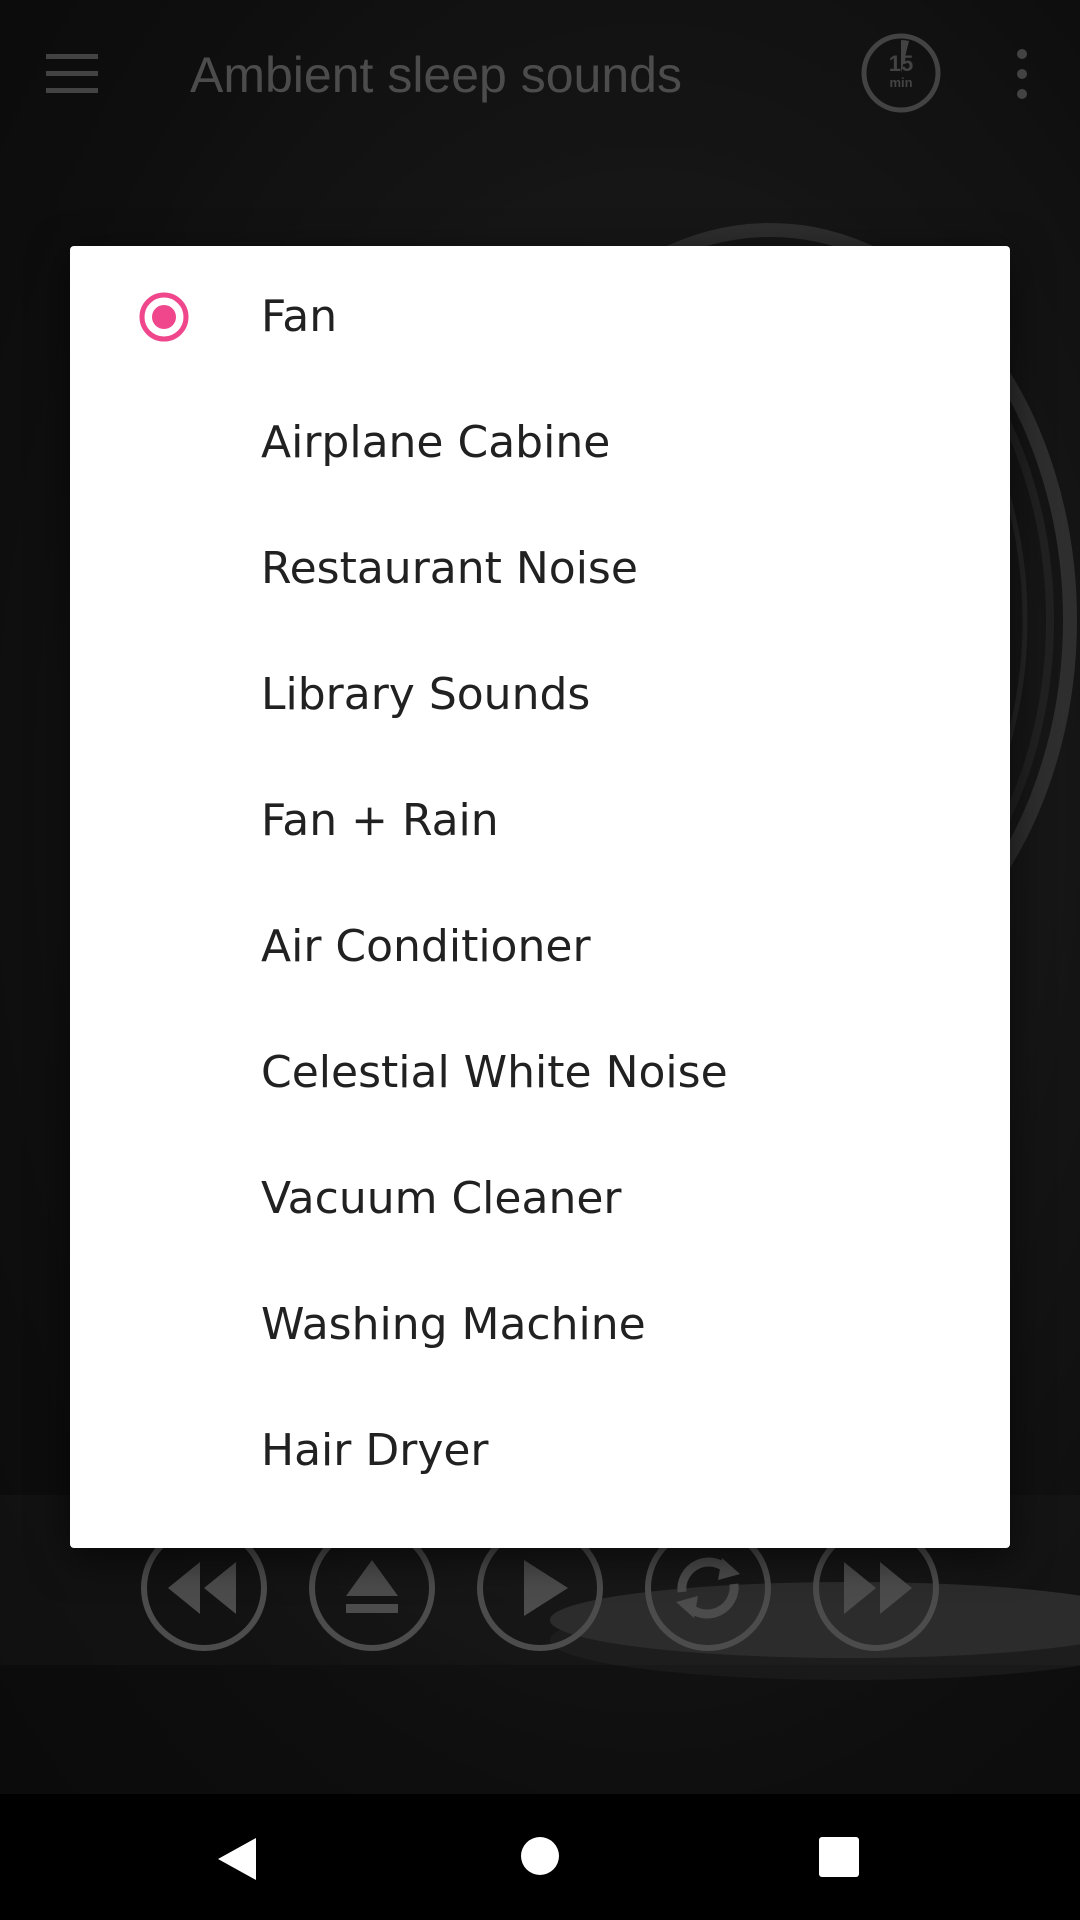 The width and height of the screenshot is (1080, 1920). What do you see at coordinates (540, 1856) in the screenshot?
I see `home-icon` at bounding box center [540, 1856].